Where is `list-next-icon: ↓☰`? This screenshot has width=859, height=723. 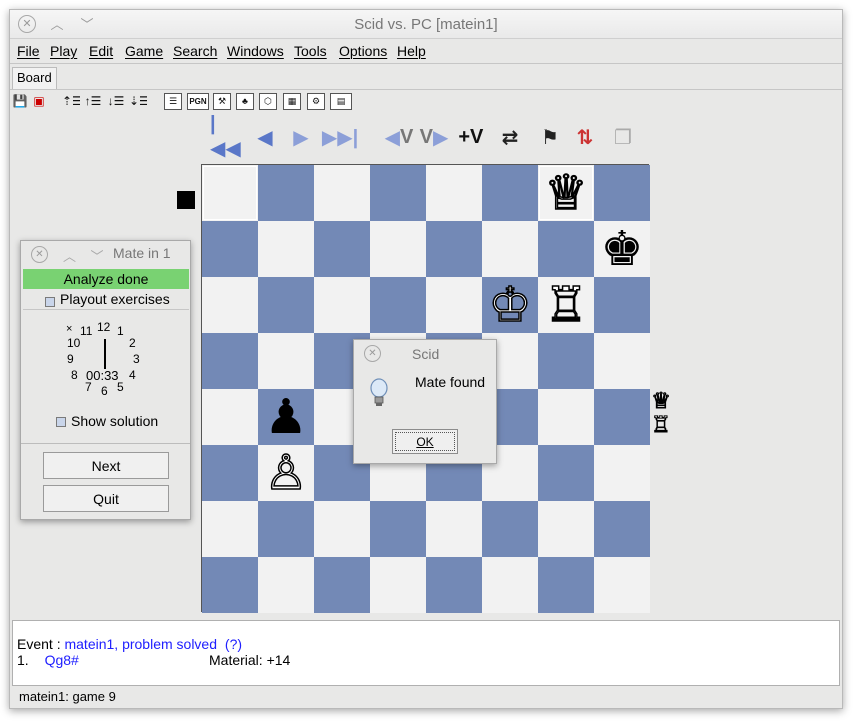
list-next-icon: ↓☰ is located at coordinates (116, 101).